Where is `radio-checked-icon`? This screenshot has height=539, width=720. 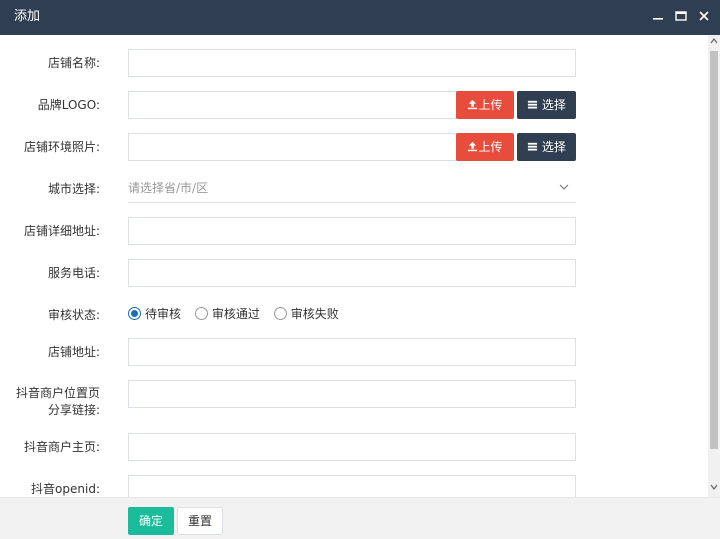
radio-checked-icon is located at coordinates (134, 313).